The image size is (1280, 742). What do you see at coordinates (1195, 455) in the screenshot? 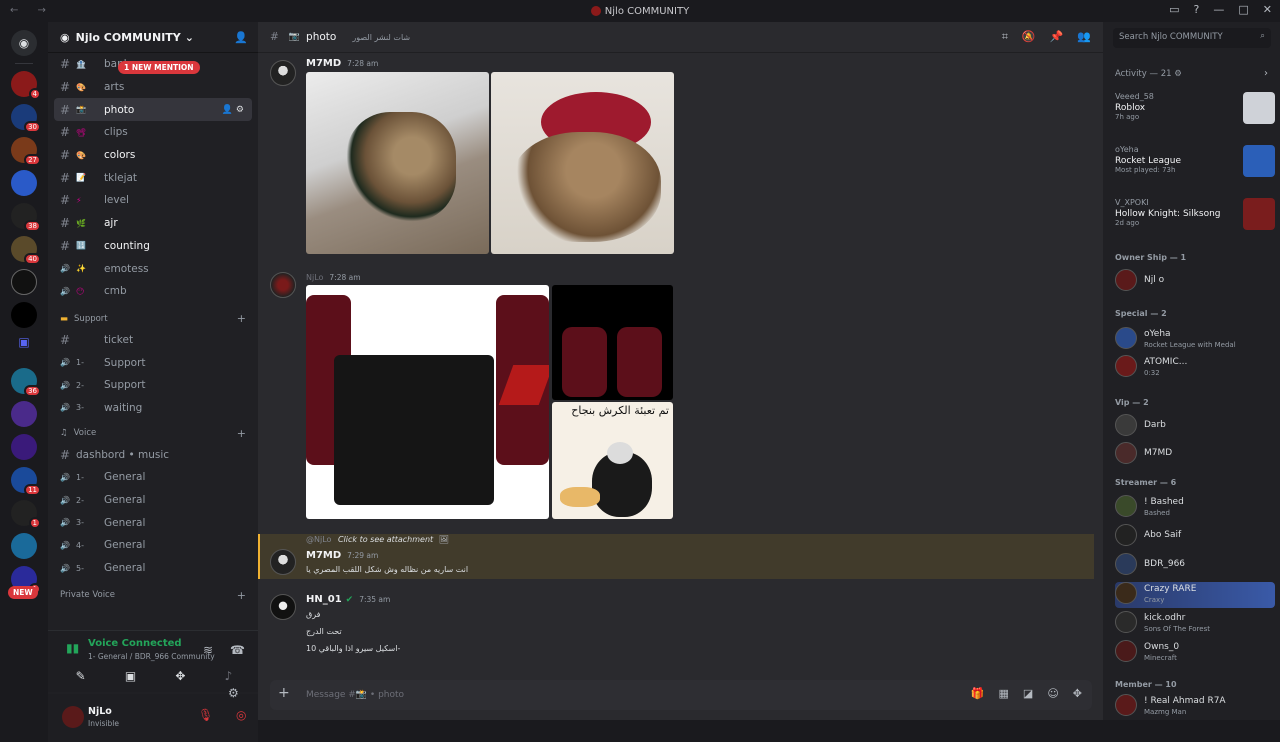
I see `member-item: M7MD` at bounding box center [1195, 455].